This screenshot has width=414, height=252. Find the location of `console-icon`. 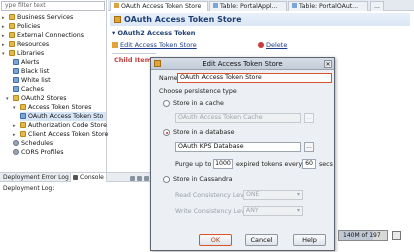

console-icon is located at coordinates (75, 177).